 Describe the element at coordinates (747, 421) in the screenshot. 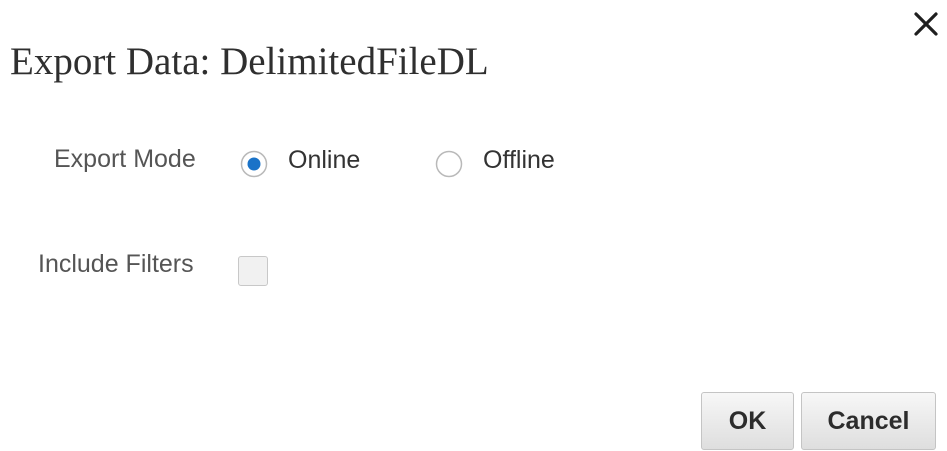

I see `ok-button: OK` at that location.